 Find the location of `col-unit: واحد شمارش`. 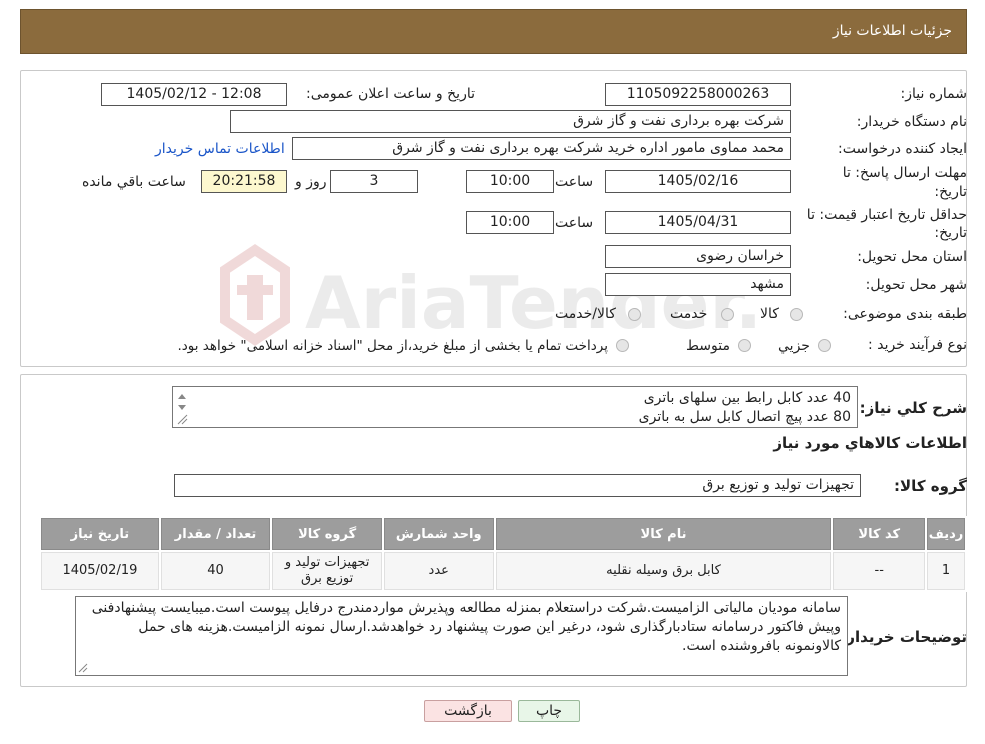

col-unit: واحد شمارش is located at coordinates (438, 534).